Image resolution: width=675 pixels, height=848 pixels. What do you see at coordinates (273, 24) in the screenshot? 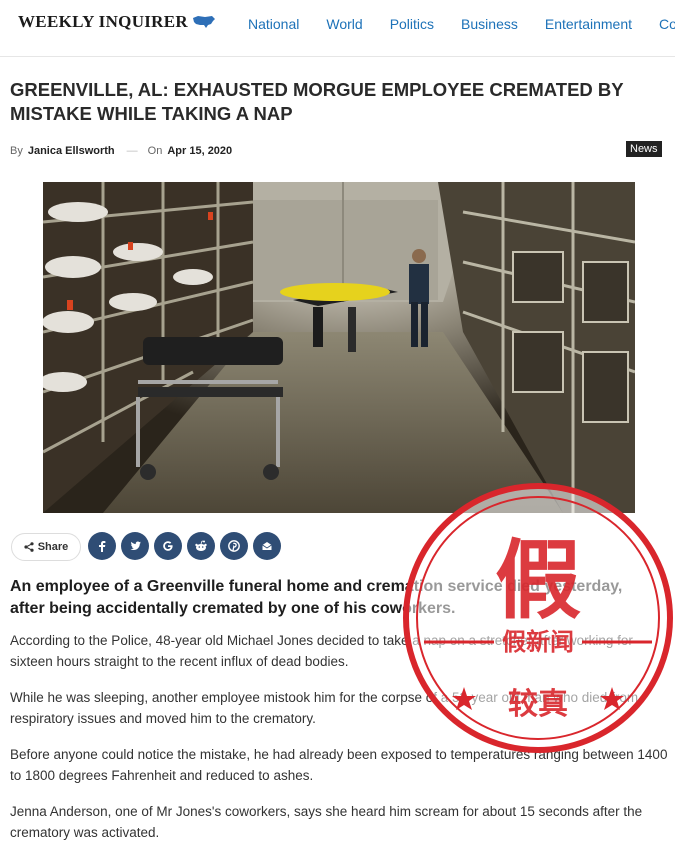
I see `nav-national: National` at bounding box center [273, 24].